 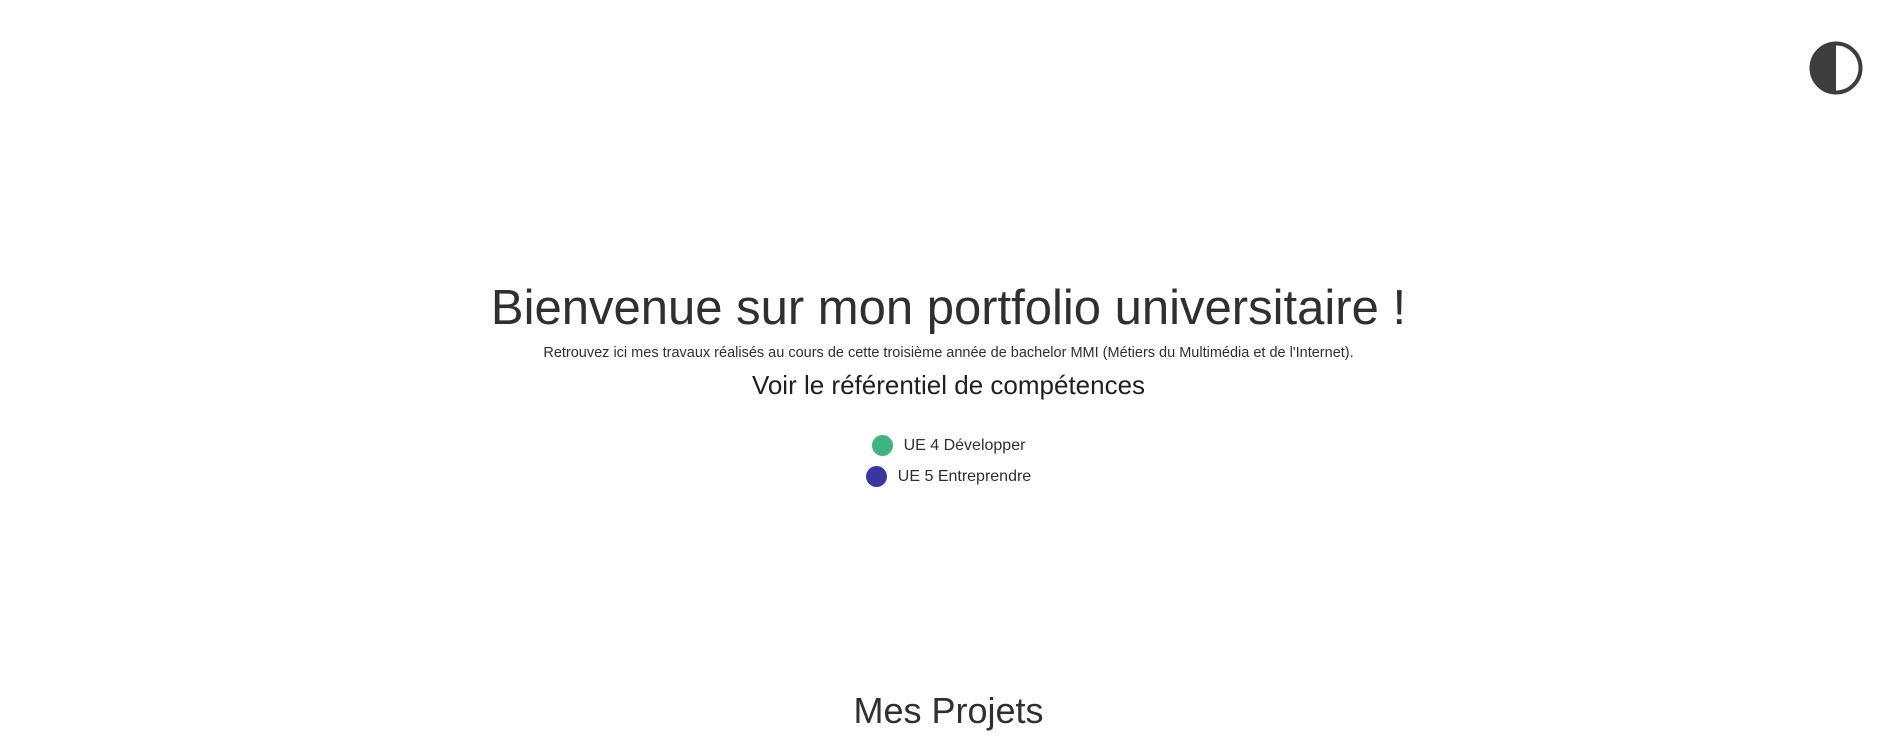 I want to click on half-circle-contrast-icon, so click(x=1836, y=68).